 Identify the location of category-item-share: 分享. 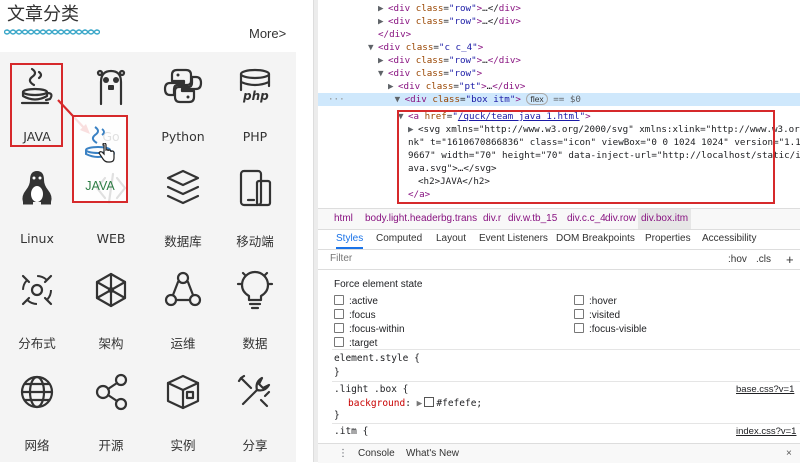
(255, 409).